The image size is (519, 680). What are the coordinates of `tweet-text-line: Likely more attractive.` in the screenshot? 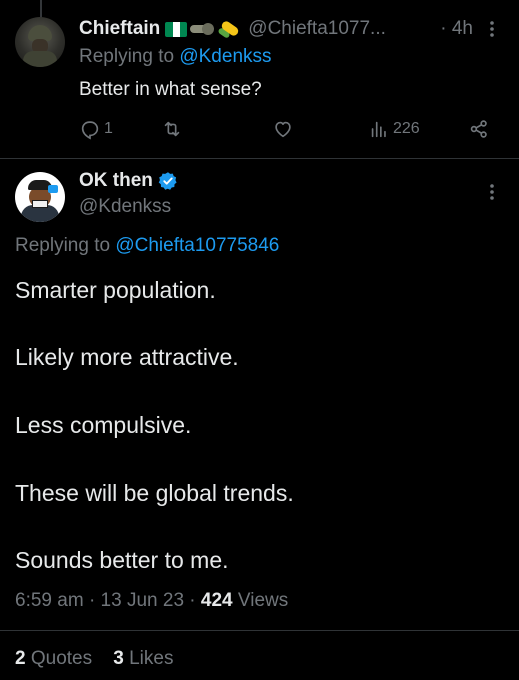 It's located at (127, 357).